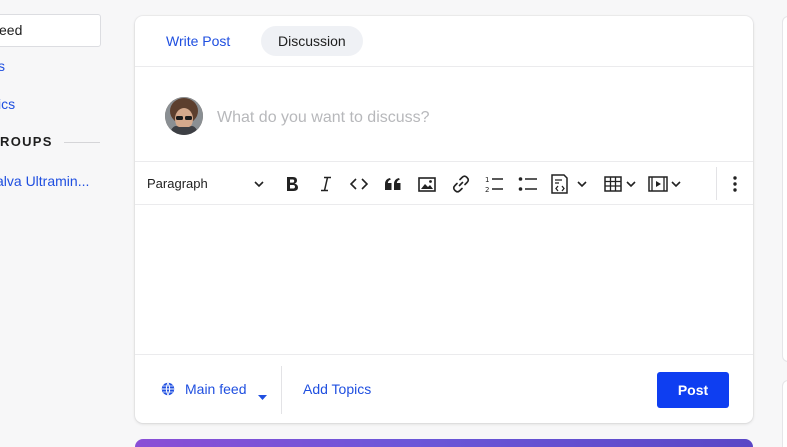  What do you see at coordinates (11, 30) in the screenshot?
I see `sidebar-item-label: eed` at bounding box center [11, 30].